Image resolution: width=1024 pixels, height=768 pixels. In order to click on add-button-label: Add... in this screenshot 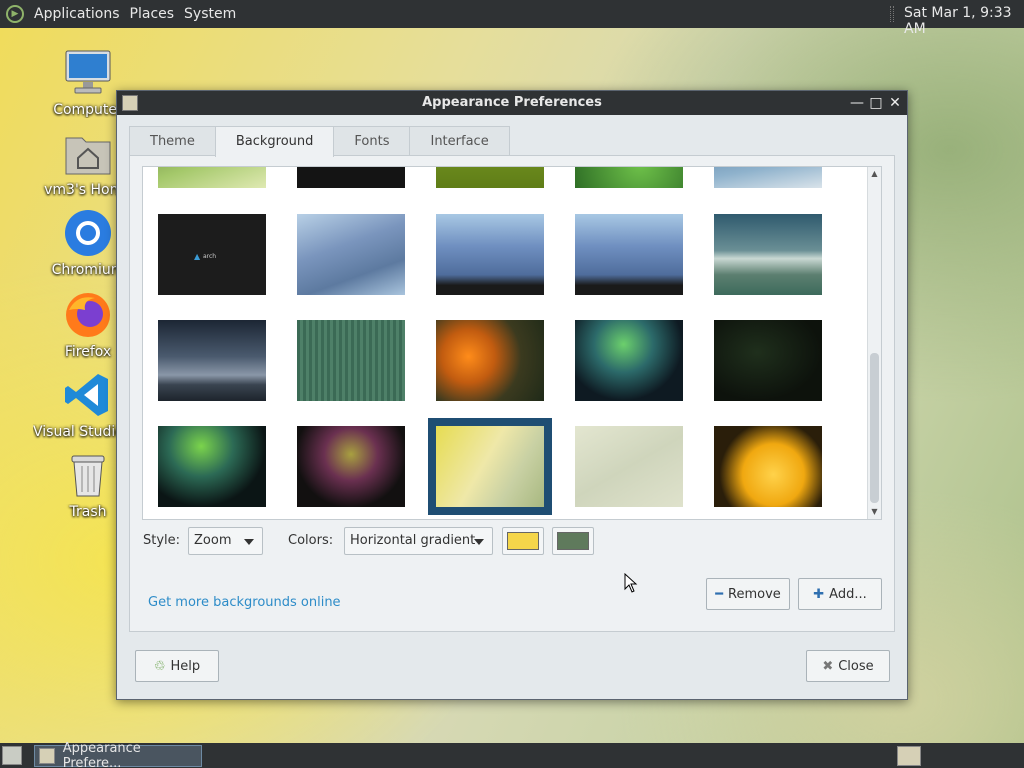, I will do `click(848, 594)`.